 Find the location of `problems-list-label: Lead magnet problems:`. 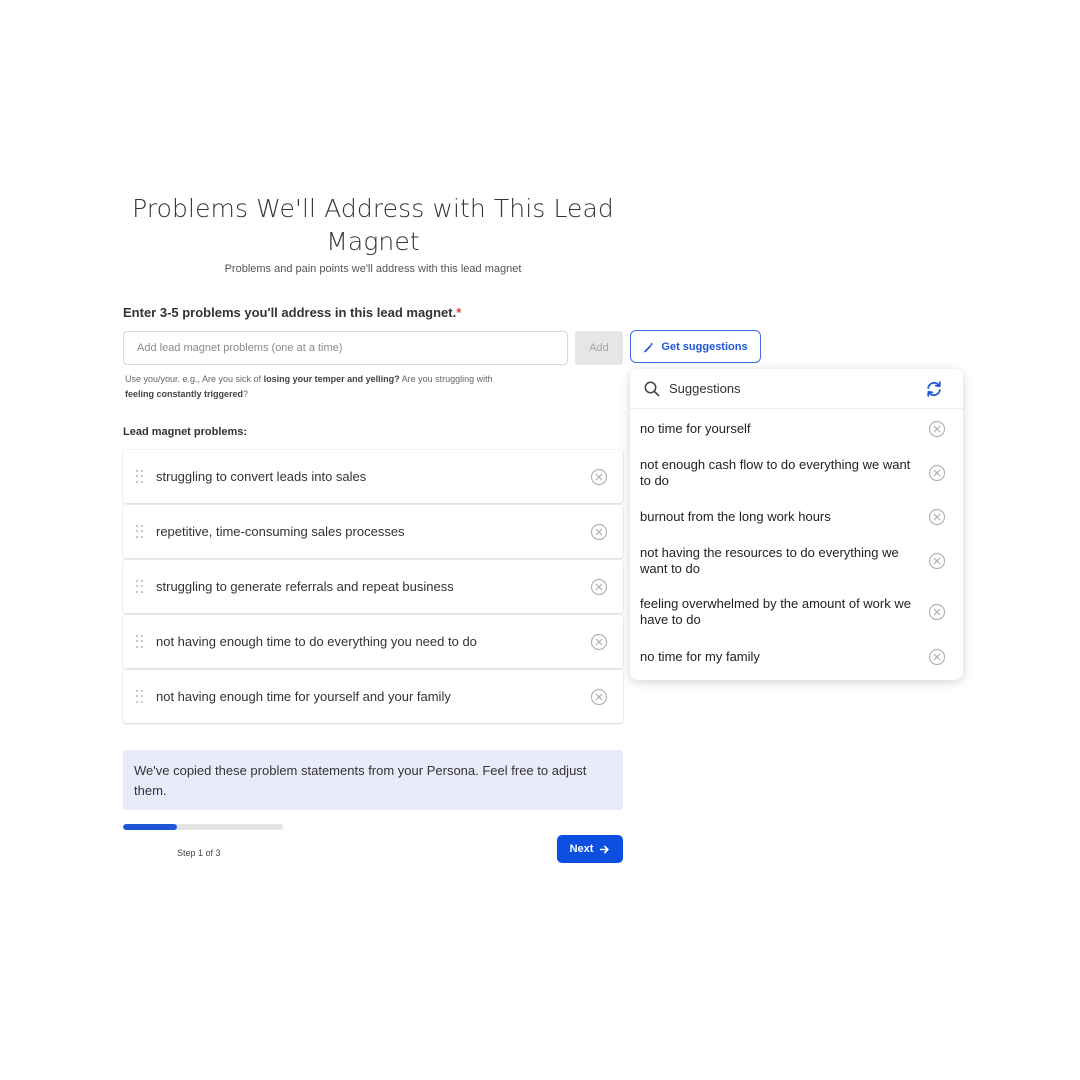

problems-list-label: Lead magnet problems: is located at coordinates (185, 432).